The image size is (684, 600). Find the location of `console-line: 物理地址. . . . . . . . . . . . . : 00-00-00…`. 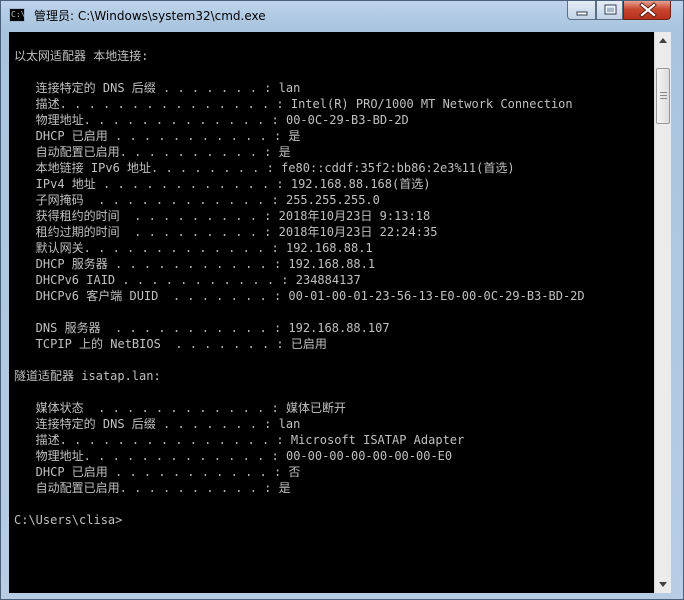

console-line: 物理地址. . . . . . . . . . . . . : 00-00-00… is located at coordinates (233, 456).